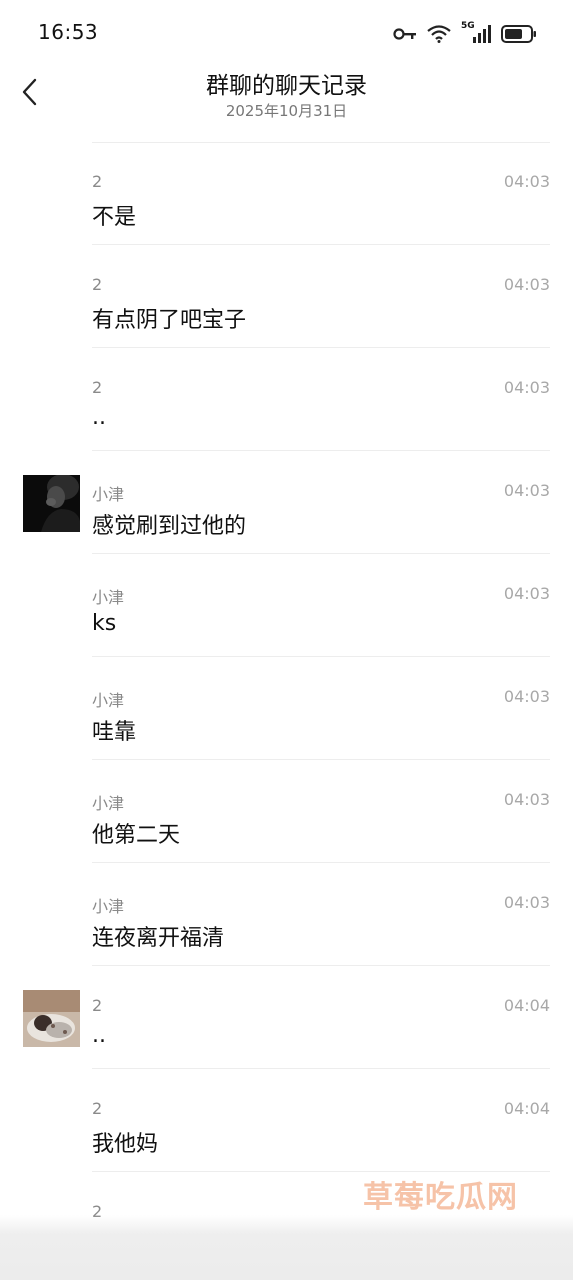  I want to click on status-bar: 16:53 5G, so click(286, 33).